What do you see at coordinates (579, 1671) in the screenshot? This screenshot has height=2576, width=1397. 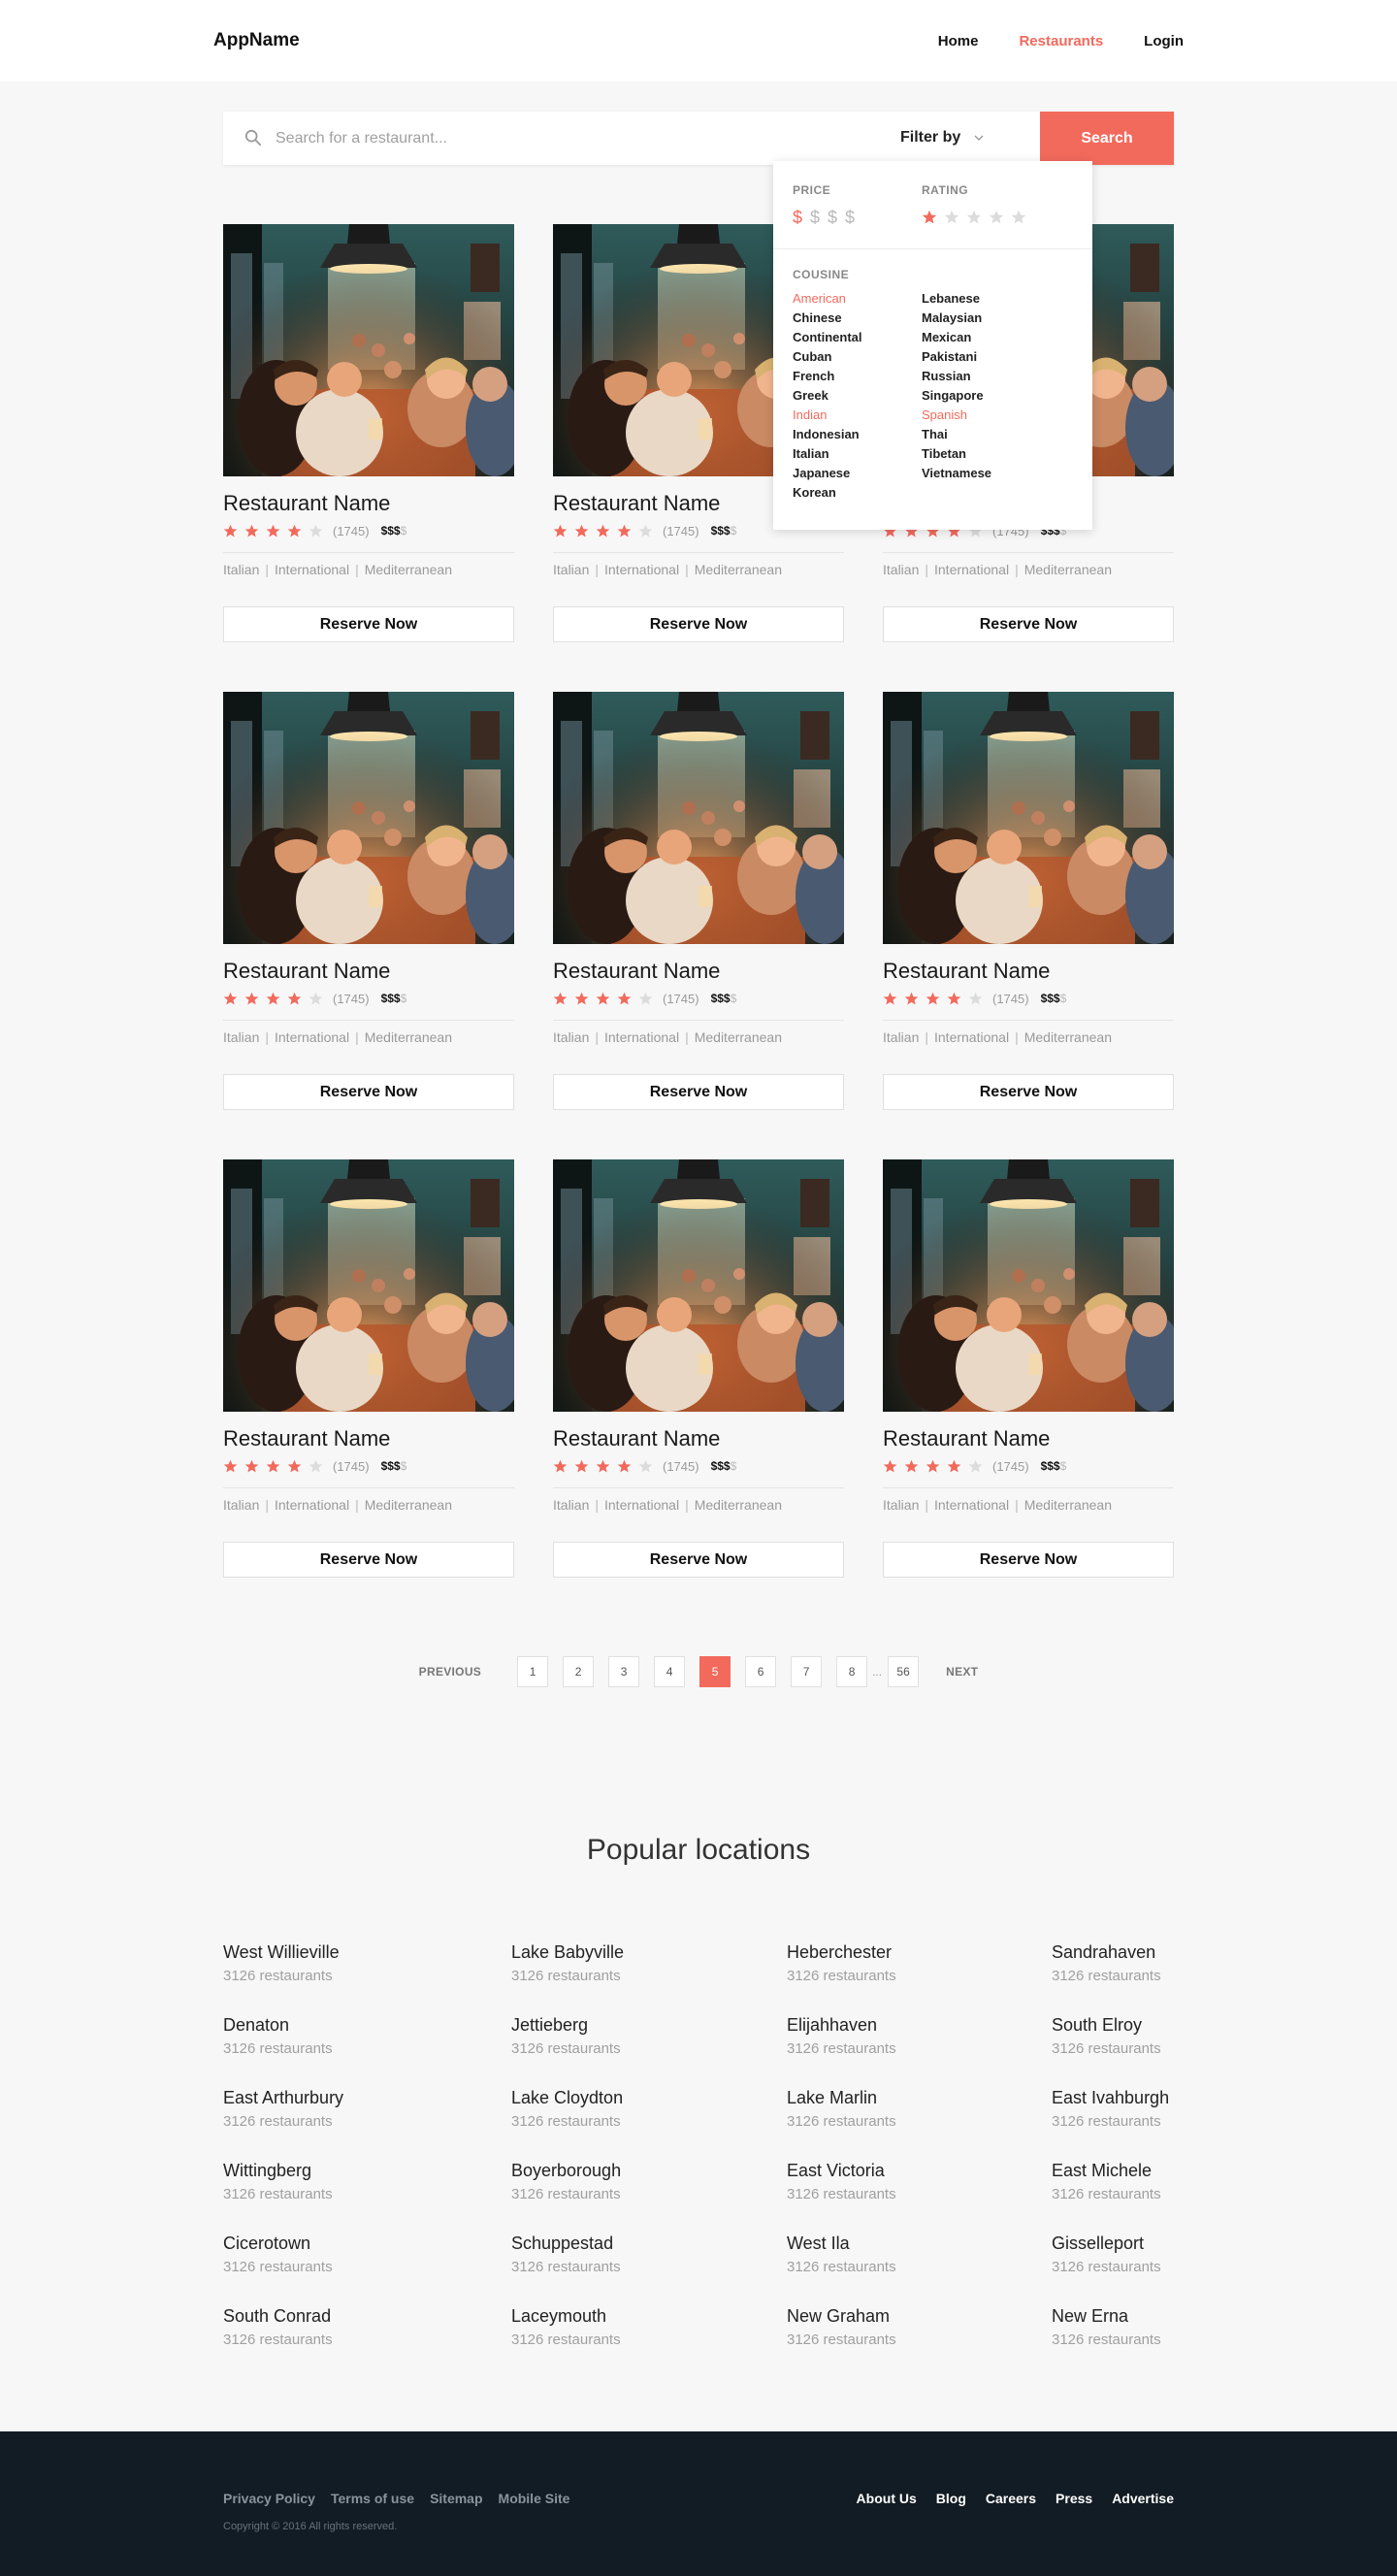 I see `page-2: 2` at bounding box center [579, 1671].